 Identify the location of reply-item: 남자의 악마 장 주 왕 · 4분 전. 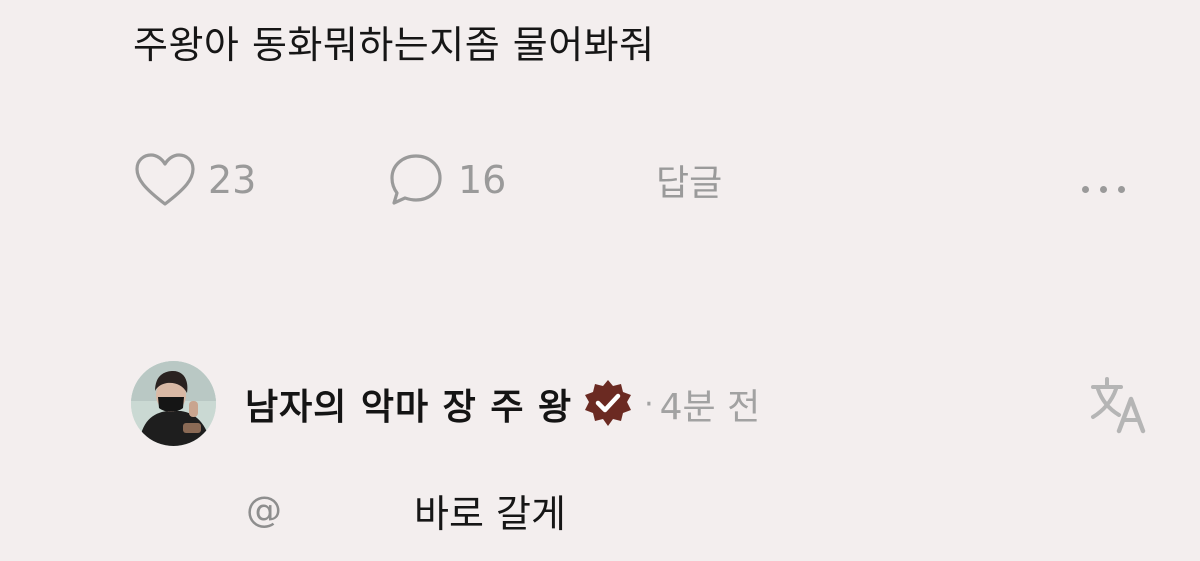
(651, 406).